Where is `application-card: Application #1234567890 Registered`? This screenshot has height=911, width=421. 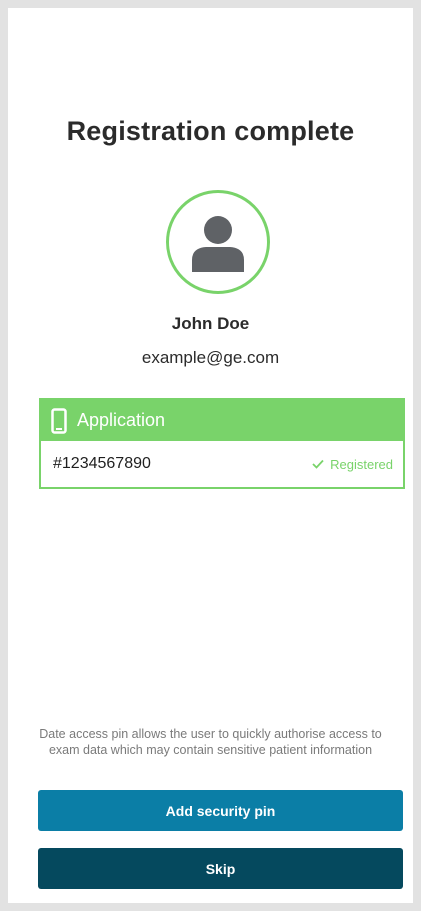
application-card: Application #1234567890 Registered is located at coordinates (222, 443).